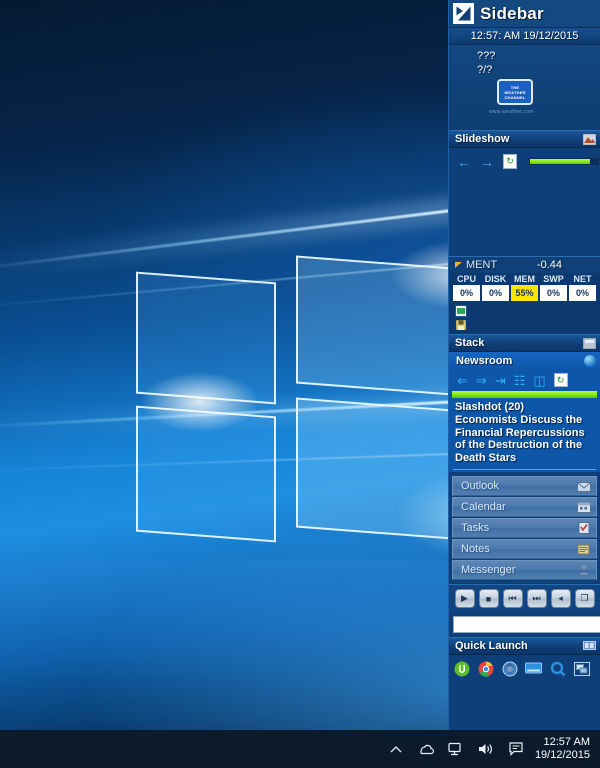 This screenshot has width=600, height=768. I want to click on panel-label: Tasks, so click(475, 528).